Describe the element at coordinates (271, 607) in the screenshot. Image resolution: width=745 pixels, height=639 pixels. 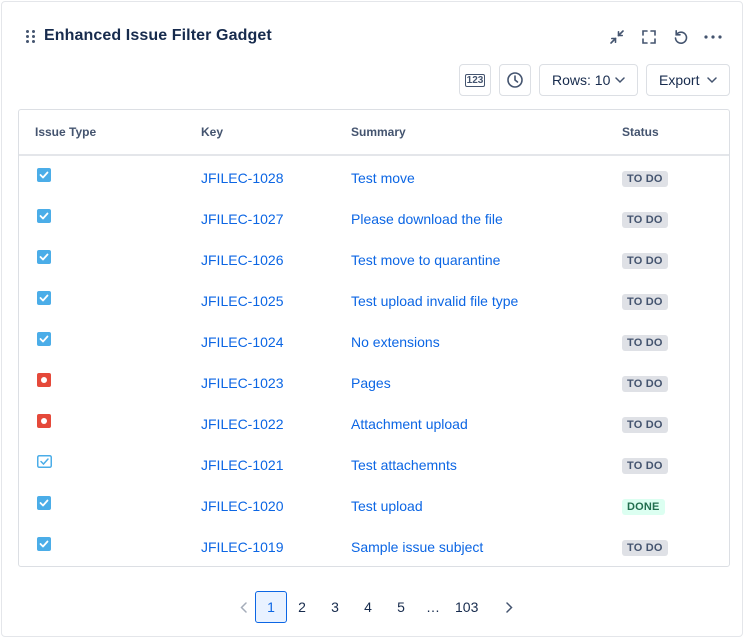
I see `page-button: 1` at that location.